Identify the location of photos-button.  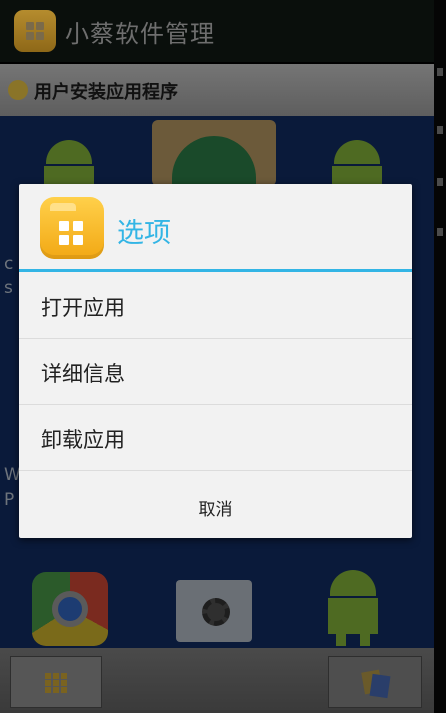
(375, 682).